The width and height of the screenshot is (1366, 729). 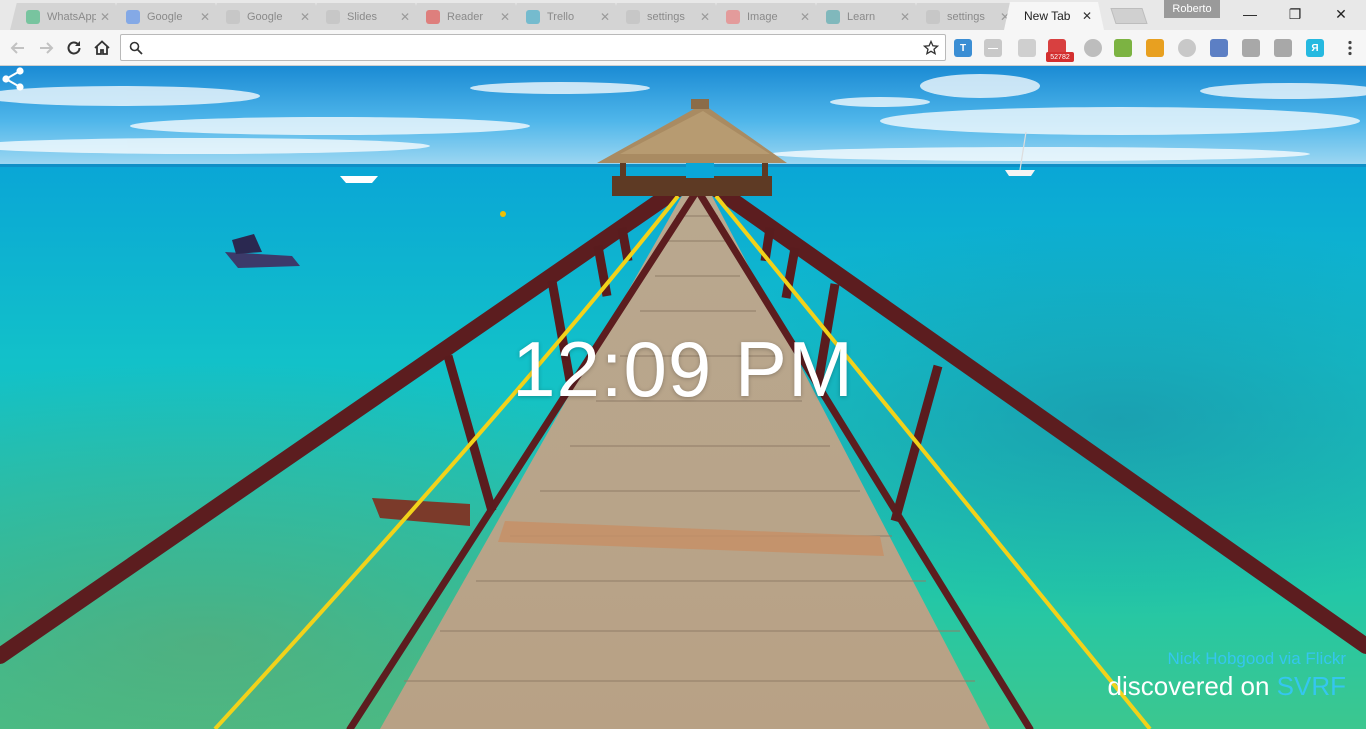 What do you see at coordinates (1060, 57) in the screenshot?
I see `extension-badge: 52782` at bounding box center [1060, 57].